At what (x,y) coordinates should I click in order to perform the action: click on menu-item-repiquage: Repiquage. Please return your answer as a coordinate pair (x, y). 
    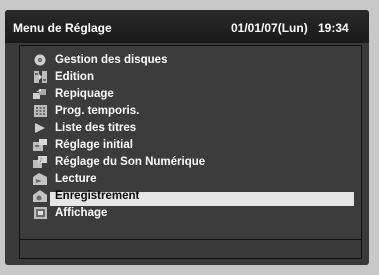
    Looking at the image, I should click on (190, 94).